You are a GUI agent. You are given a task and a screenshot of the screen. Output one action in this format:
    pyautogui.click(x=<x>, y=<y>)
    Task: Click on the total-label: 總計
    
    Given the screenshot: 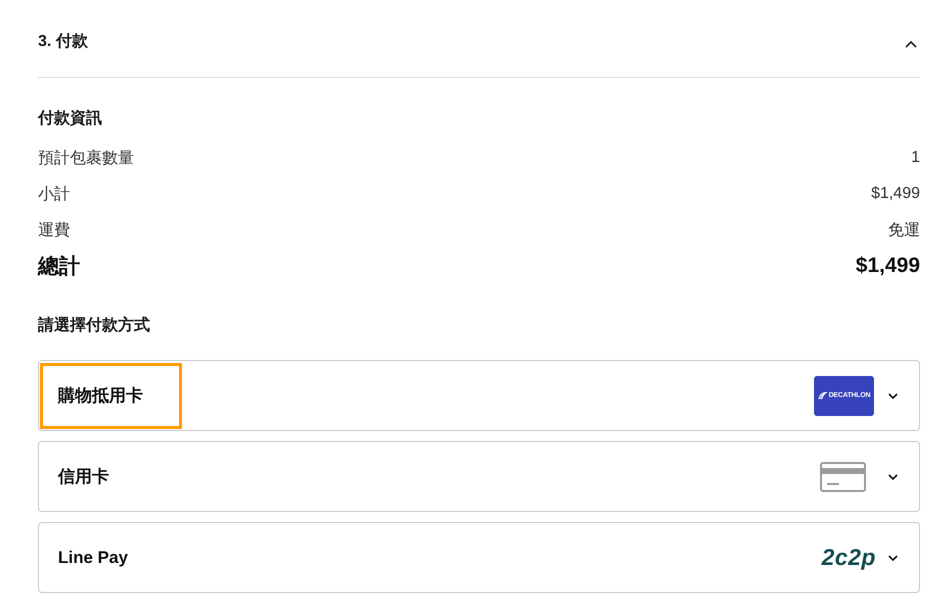 What is the action you would take?
    pyautogui.click(x=59, y=267)
    